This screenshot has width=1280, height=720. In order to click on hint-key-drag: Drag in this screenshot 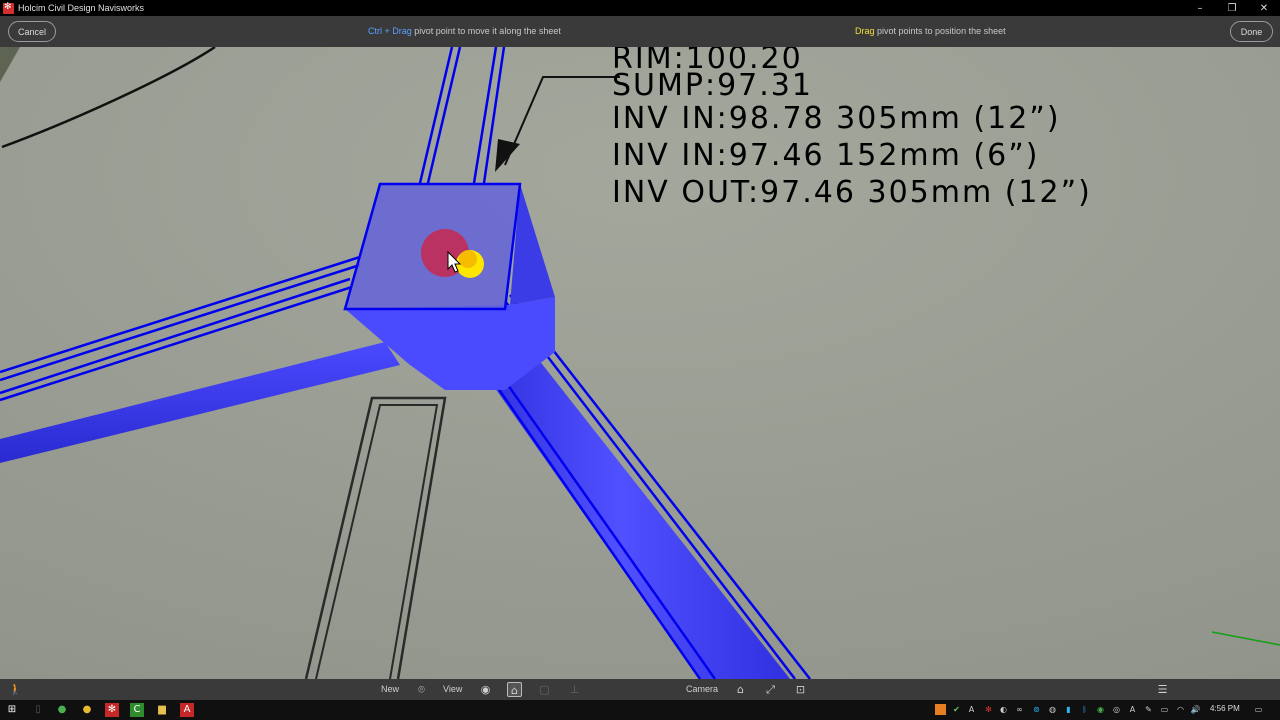, I will do `click(865, 31)`.